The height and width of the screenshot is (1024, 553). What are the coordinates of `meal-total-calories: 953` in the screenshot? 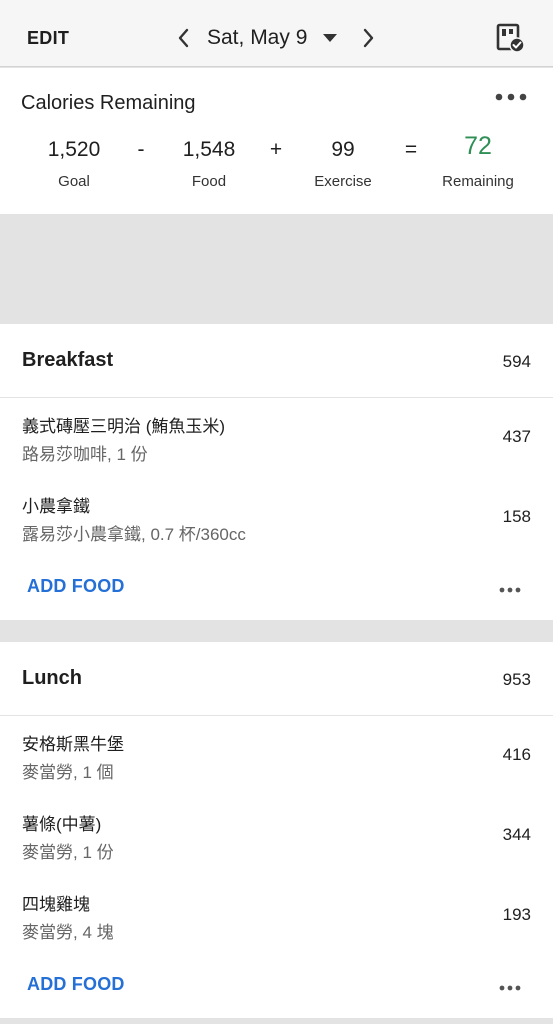 It's located at (516, 679).